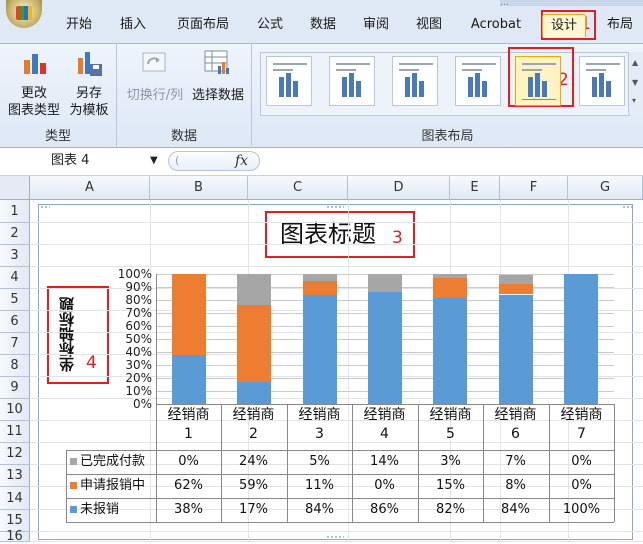 The image size is (643, 544). Describe the element at coordinates (534, 188) in the screenshot. I see `column-header-F: F` at that location.